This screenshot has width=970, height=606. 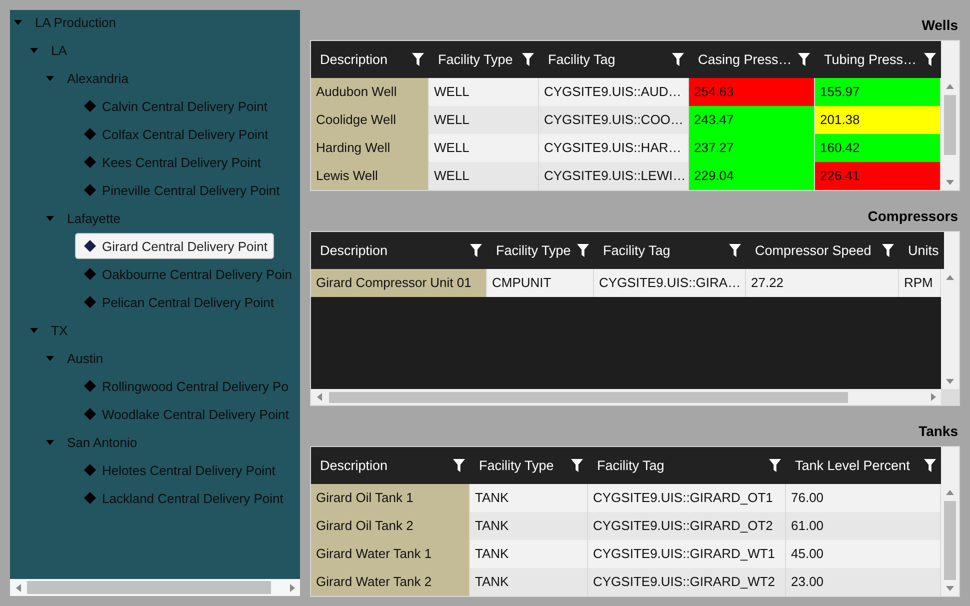 I want to click on column-header: Compressor Speed, so click(x=822, y=250).